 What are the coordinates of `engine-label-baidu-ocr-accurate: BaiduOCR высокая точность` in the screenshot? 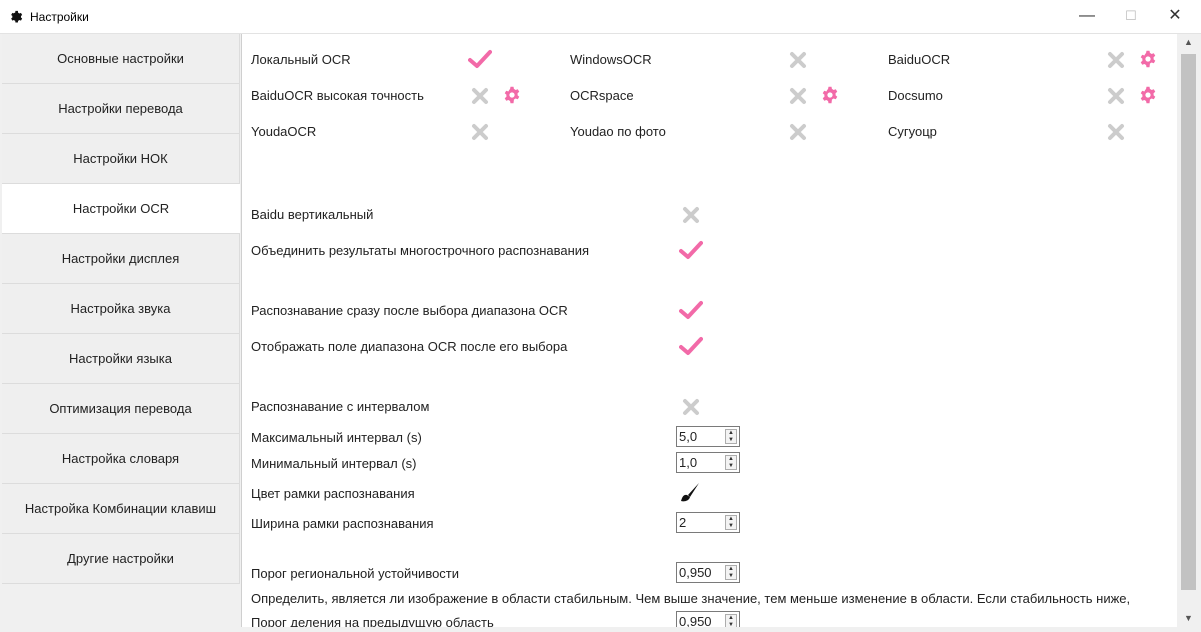 It's located at (337, 95).